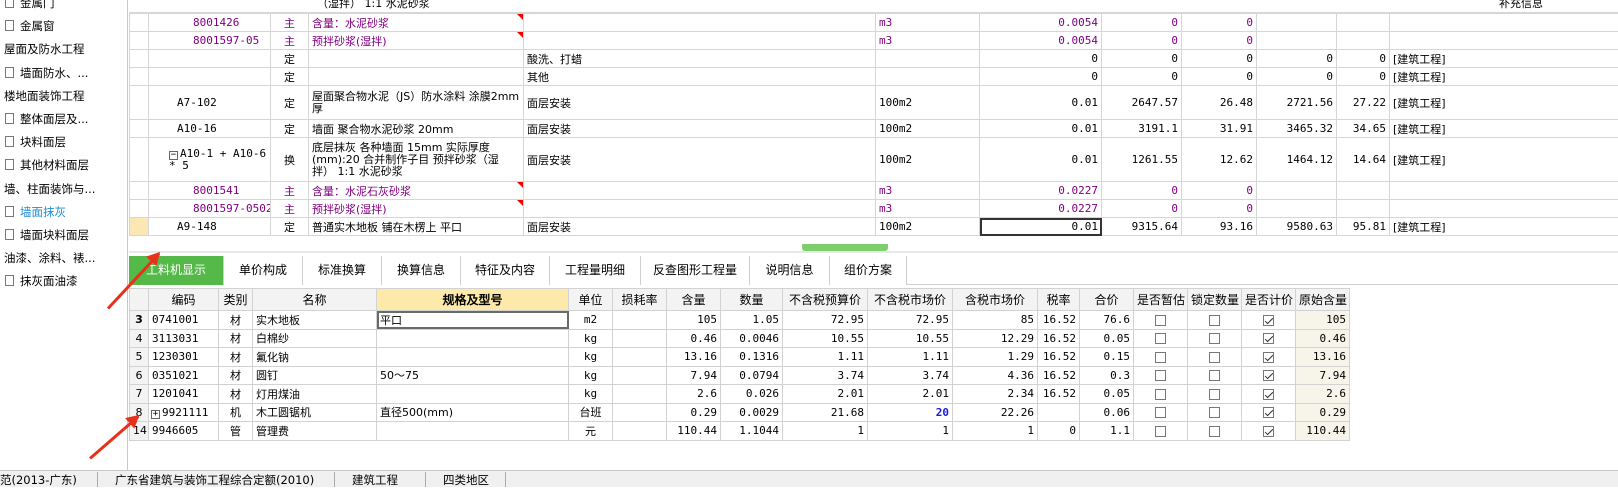 Image resolution: width=1618 pixels, height=488 pixels. What do you see at coordinates (874, 41) in the screenshot?
I see `table-row: 8001597-05主预拌砂浆(湿拌)m30.005400` at bounding box center [874, 41].